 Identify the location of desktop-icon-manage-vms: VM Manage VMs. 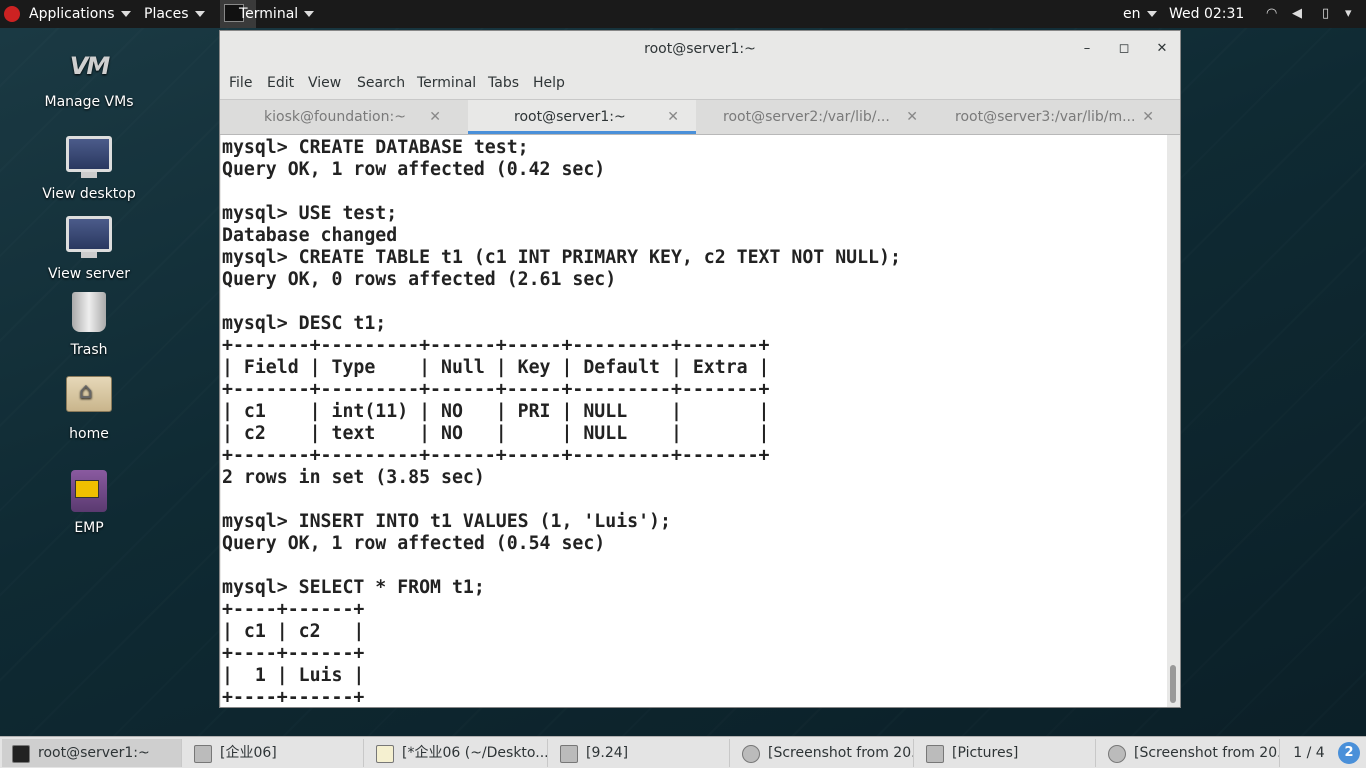
(89, 77).